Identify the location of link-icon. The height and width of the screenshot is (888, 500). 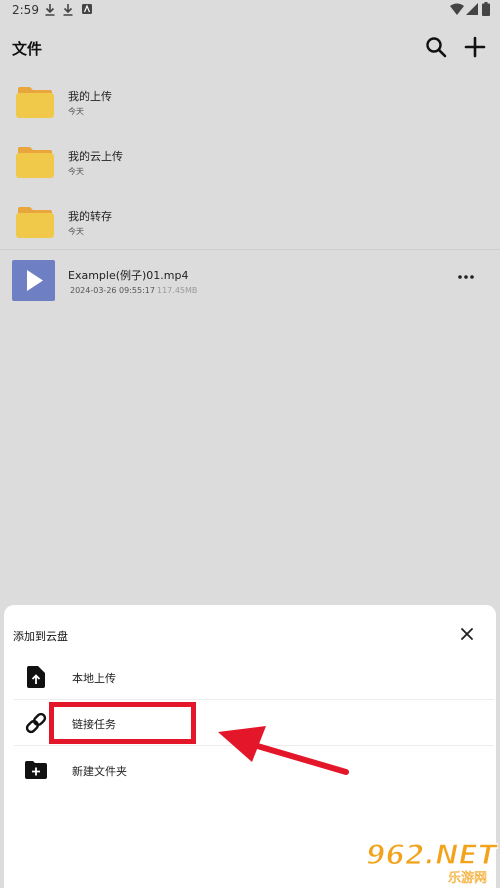
(36, 723).